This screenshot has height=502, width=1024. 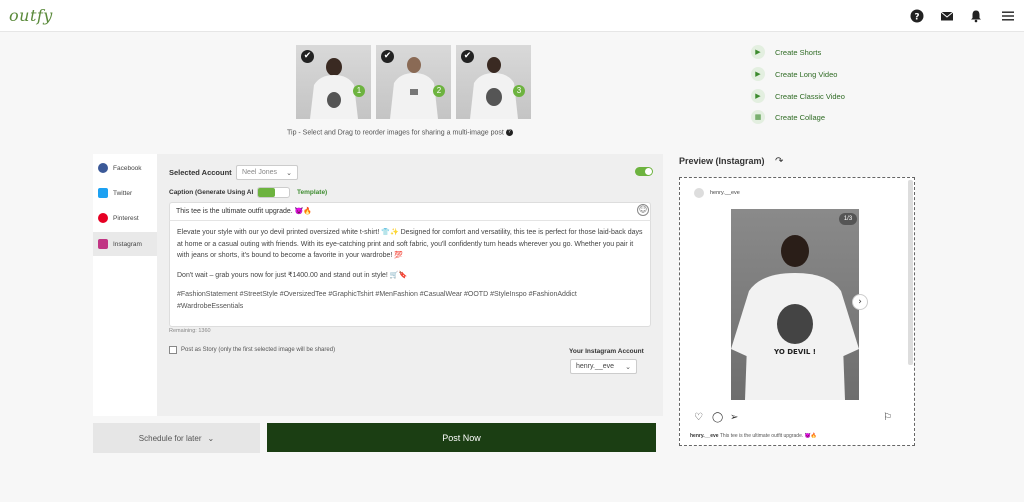 I want to click on logo: outfy, so click(x=31, y=15).